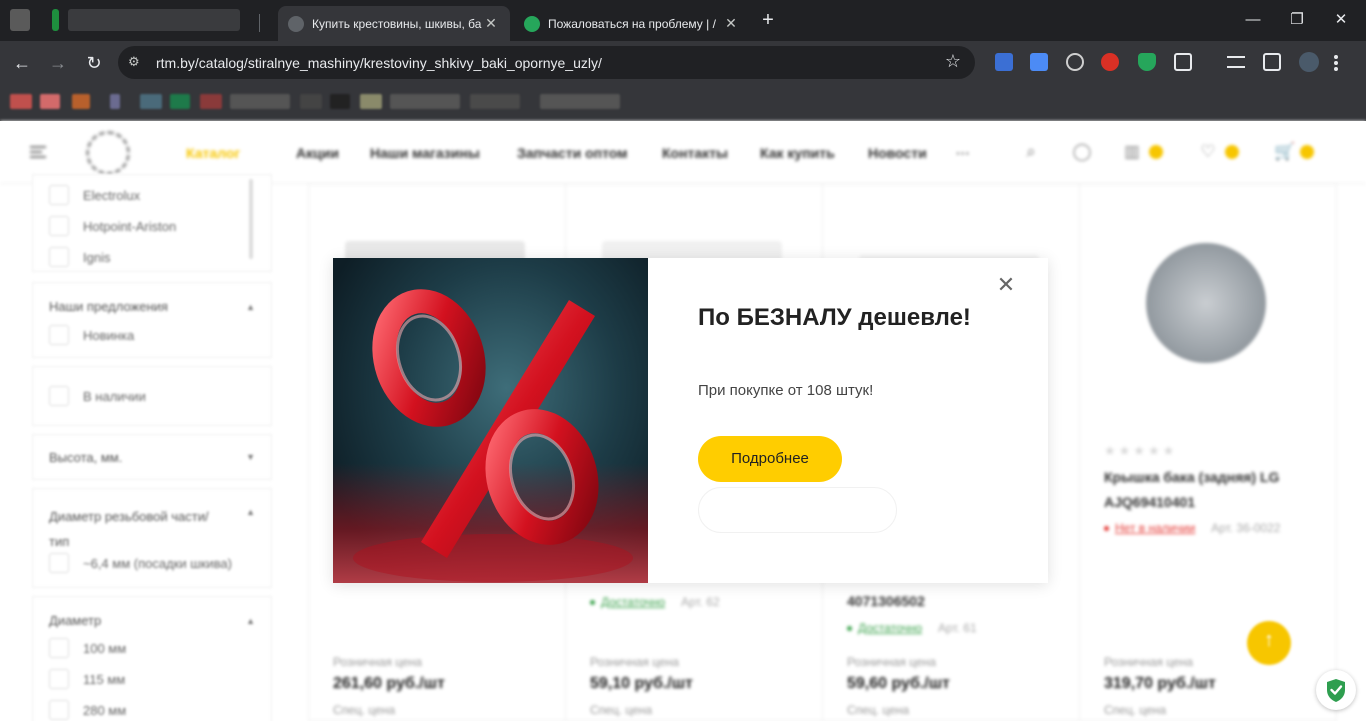 The width and height of the screenshot is (1366, 721). What do you see at coordinates (770, 459) in the screenshot?
I see `more-details-button: Подробнее` at bounding box center [770, 459].